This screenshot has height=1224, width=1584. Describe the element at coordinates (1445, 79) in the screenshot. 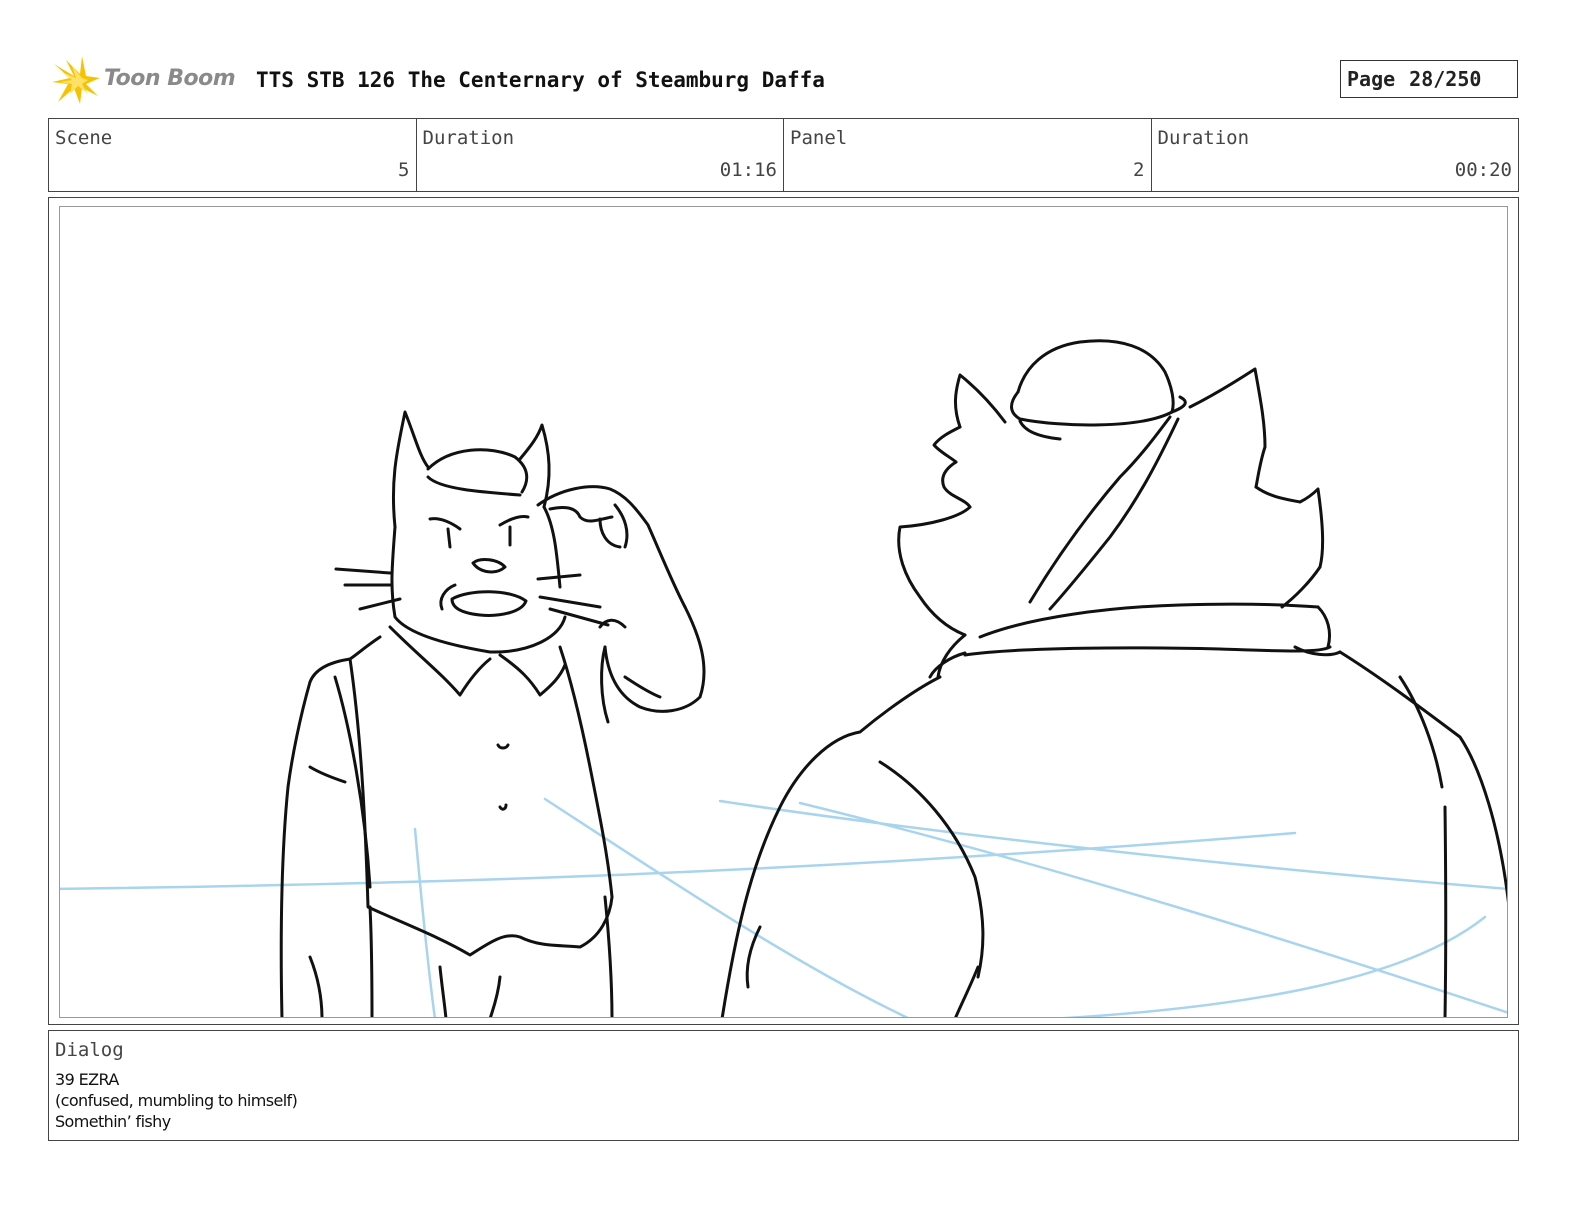

I see `page-number: 28/250` at that location.